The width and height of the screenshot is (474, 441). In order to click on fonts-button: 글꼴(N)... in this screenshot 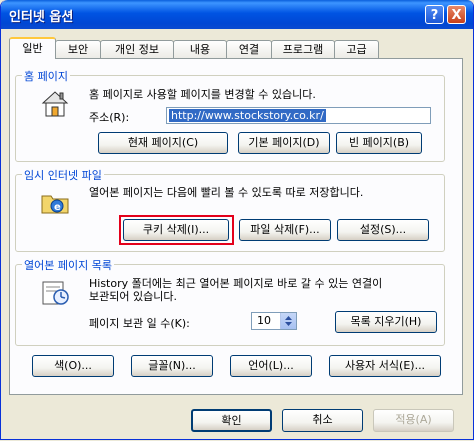, I will do `click(172, 366)`.